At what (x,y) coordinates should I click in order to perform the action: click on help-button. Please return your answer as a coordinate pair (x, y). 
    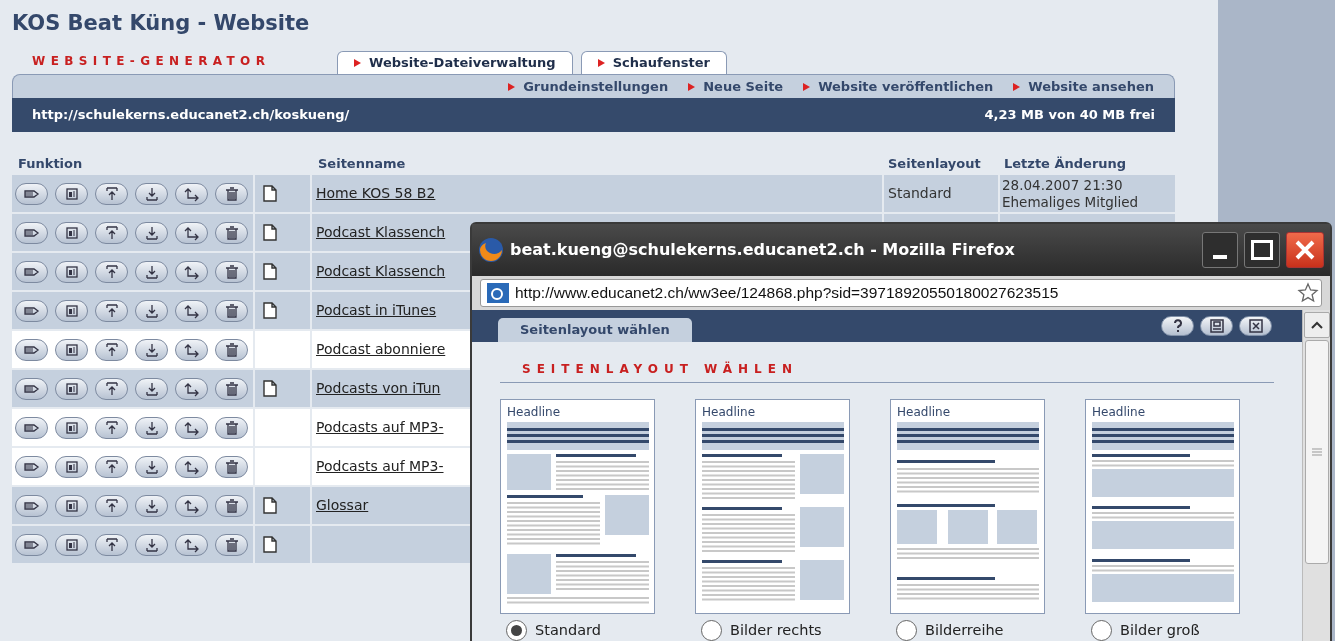
    Looking at the image, I should click on (1177, 326).